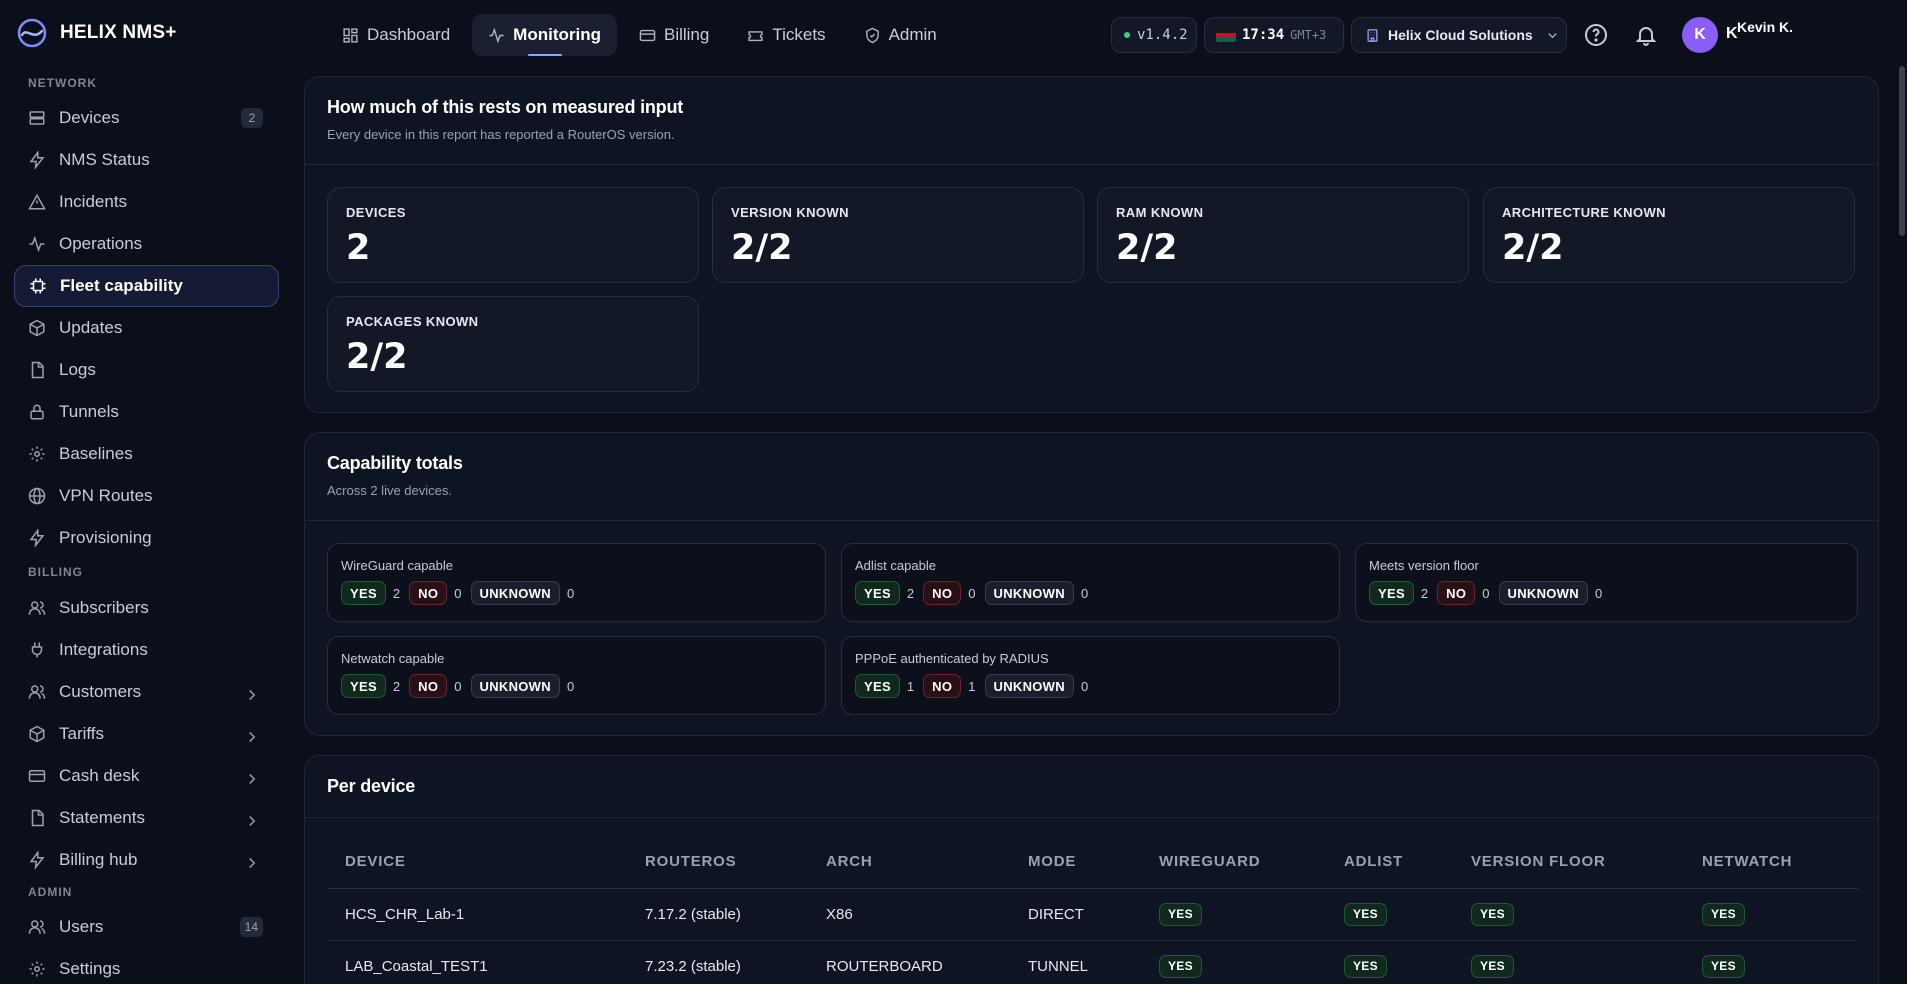 Image resolution: width=1907 pixels, height=984 pixels. I want to click on sidebar-item-tunnels: Tunnels, so click(146, 412).